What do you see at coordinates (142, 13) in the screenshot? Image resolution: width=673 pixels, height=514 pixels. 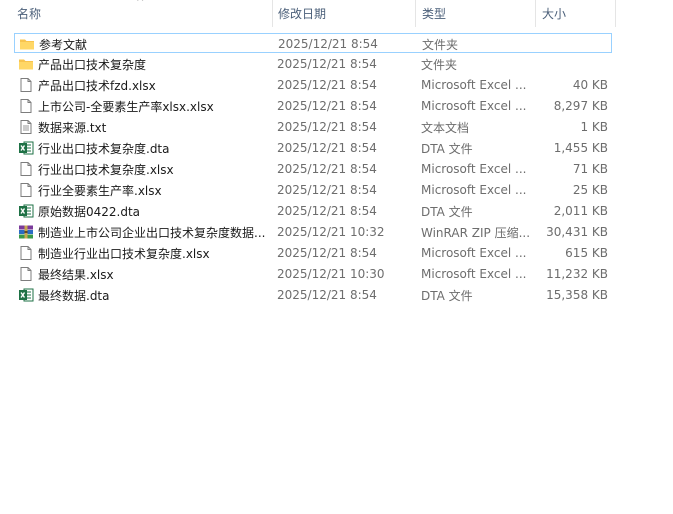 I see `column-header-name: 名称` at bounding box center [142, 13].